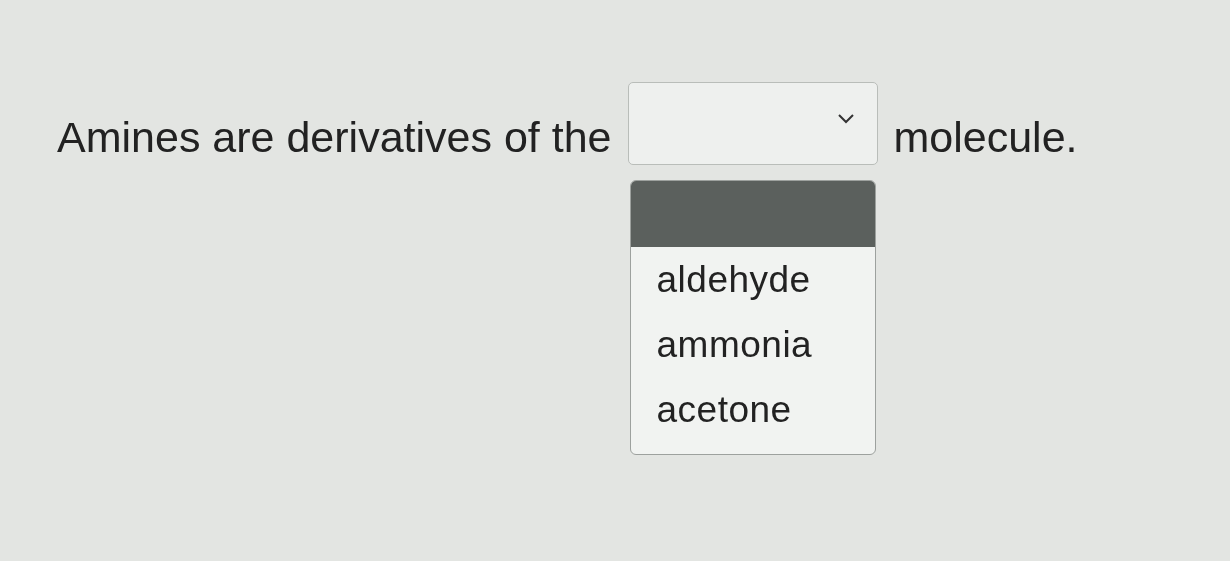  I want to click on dropdown-option: ammonia, so click(752, 344).